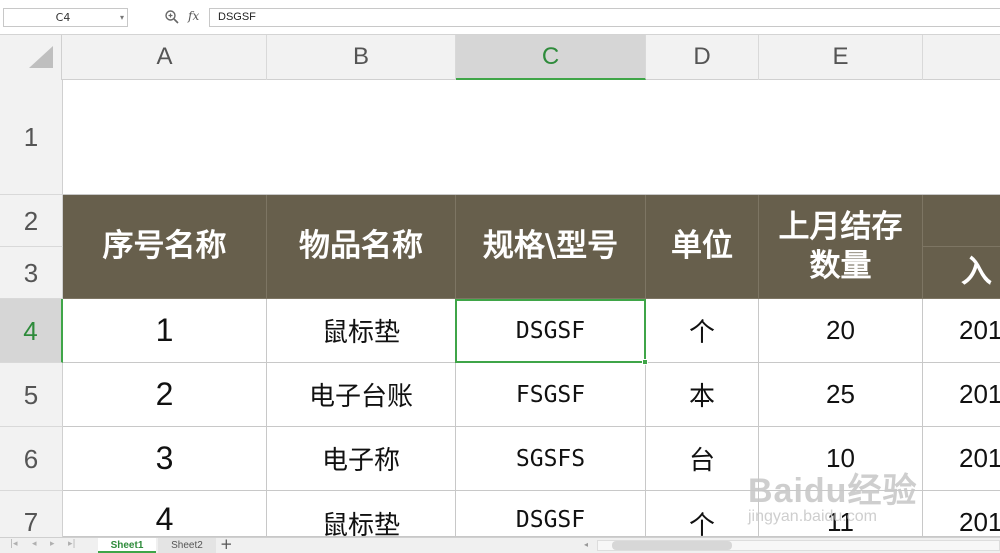 This screenshot has width=1000, height=553. Describe the element at coordinates (645, 362) in the screenshot. I see `fill-handle` at that location.